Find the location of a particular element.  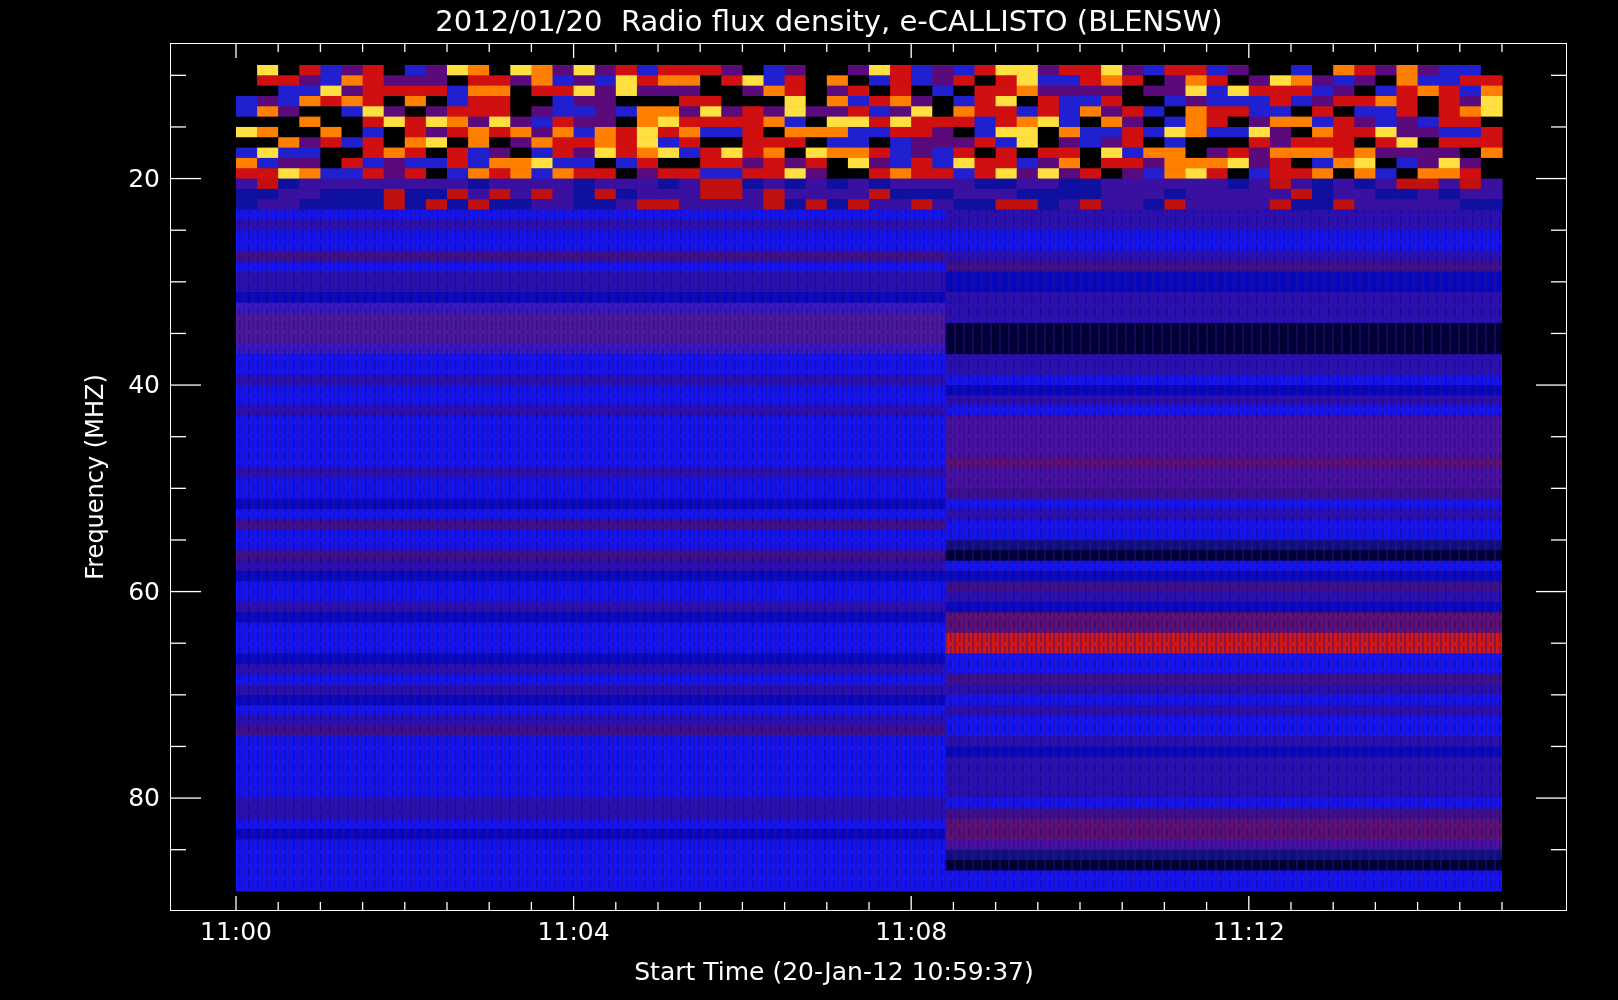

y-axis-label: Frequency (MHZ) is located at coordinates (95, 477).